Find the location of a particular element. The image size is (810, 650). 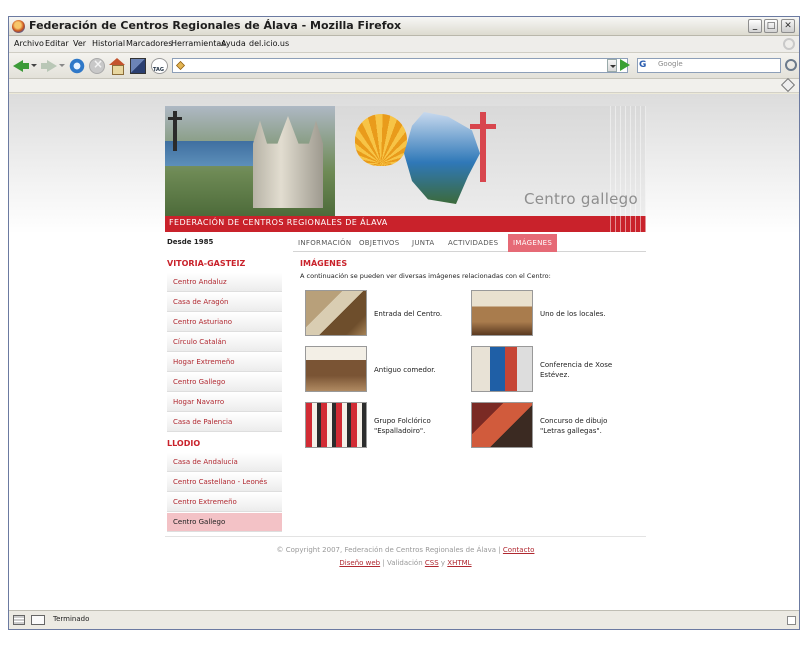

header-banner: Centro gallego is located at coordinates (405, 161).